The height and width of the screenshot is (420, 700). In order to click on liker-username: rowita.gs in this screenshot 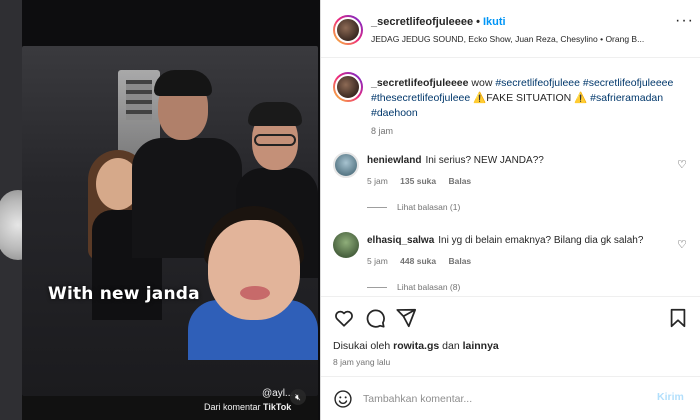, I will do `click(416, 346)`.